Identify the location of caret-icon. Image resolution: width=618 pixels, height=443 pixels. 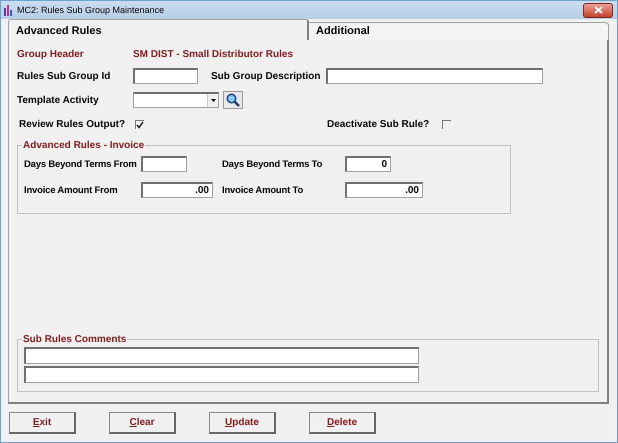
(213, 100).